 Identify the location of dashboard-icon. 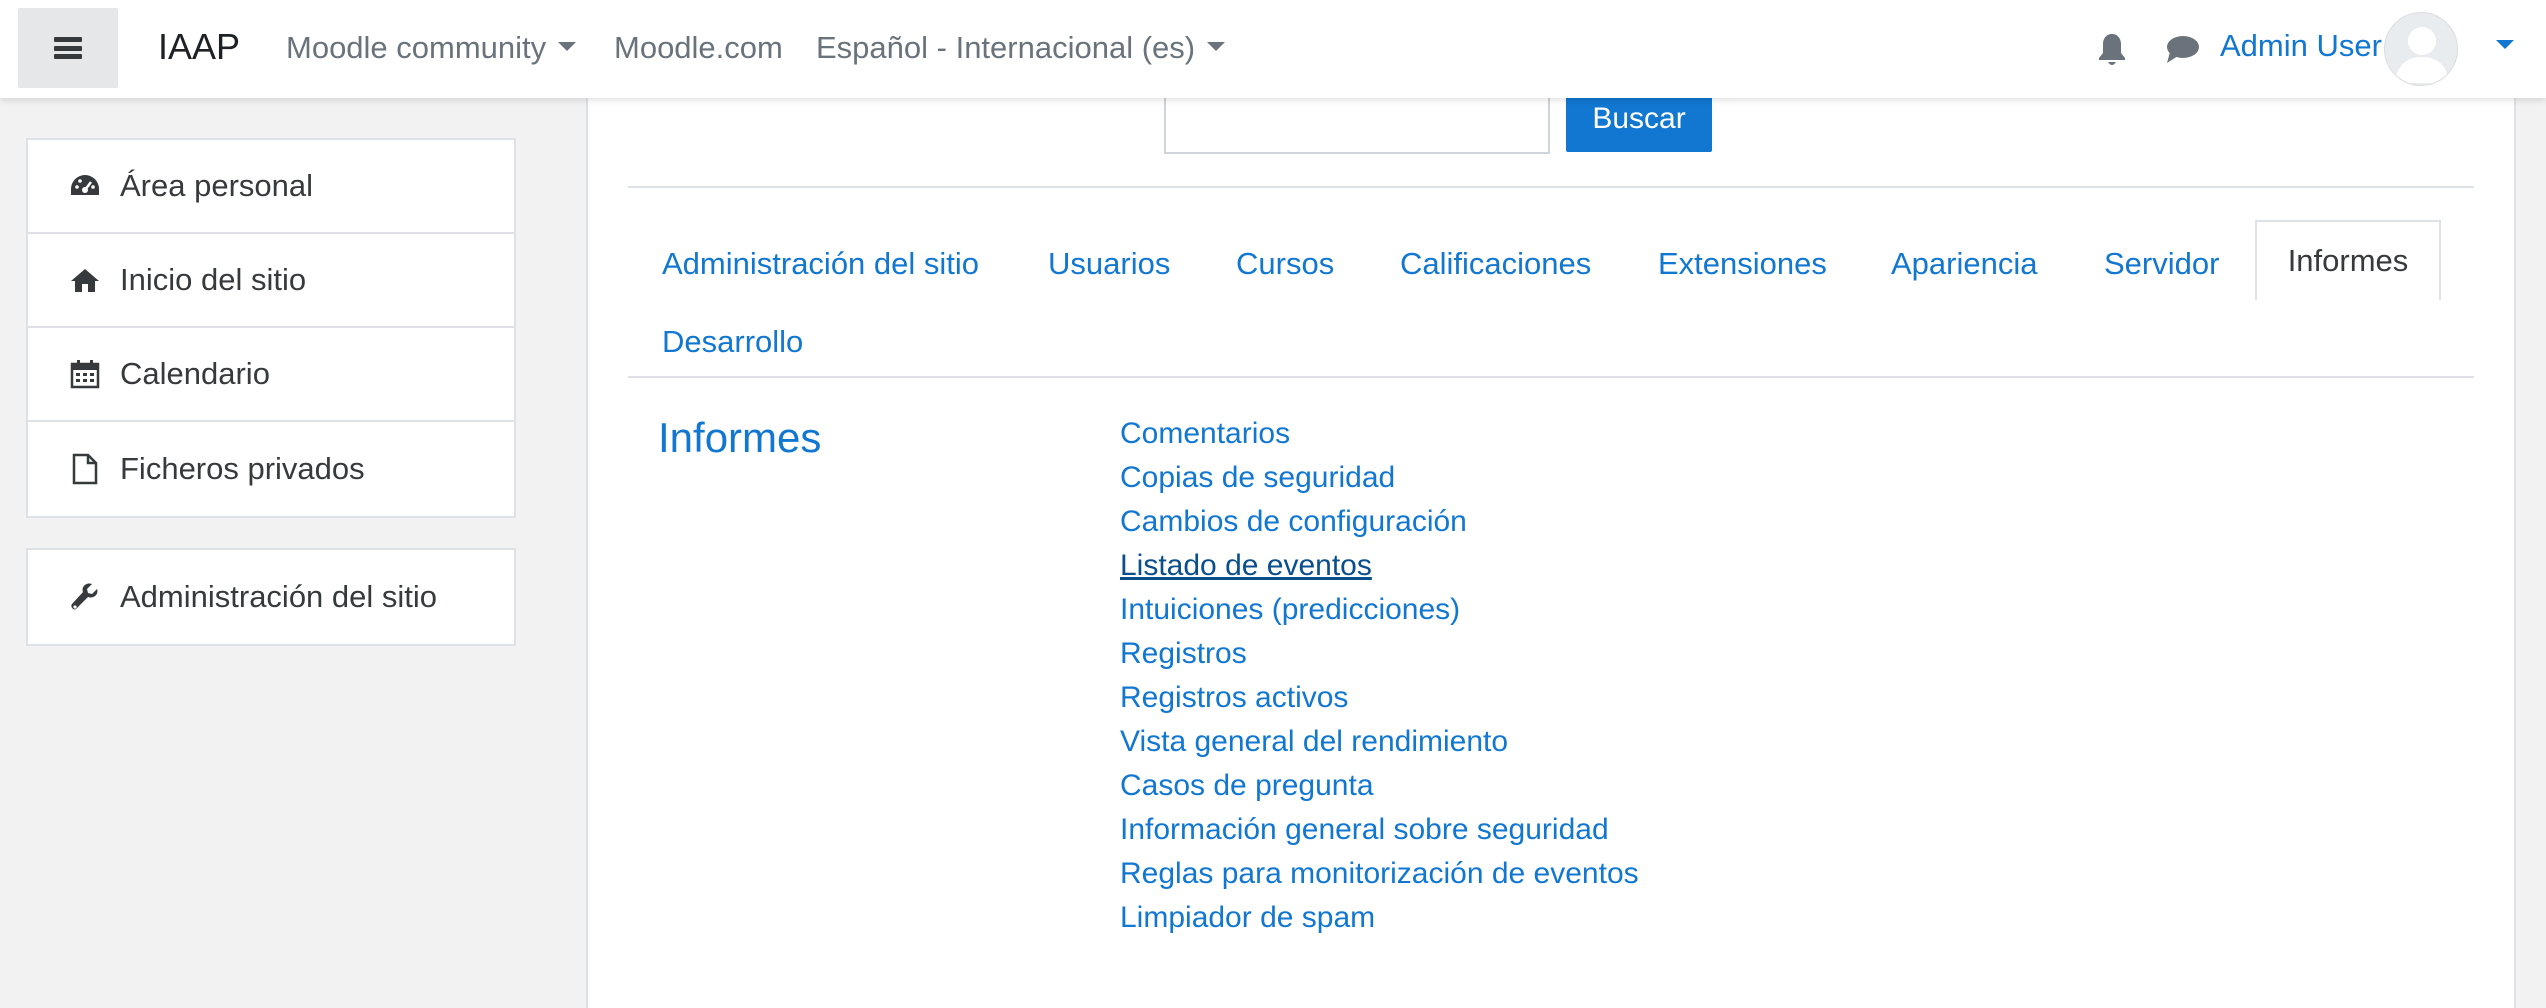
(85, 186).